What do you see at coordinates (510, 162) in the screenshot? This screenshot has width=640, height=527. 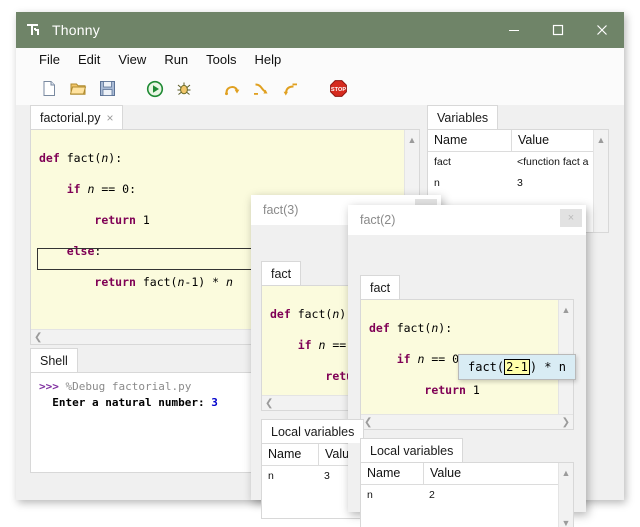 I see `table-row: fact <function fact a` at bounding box center [510, 162].